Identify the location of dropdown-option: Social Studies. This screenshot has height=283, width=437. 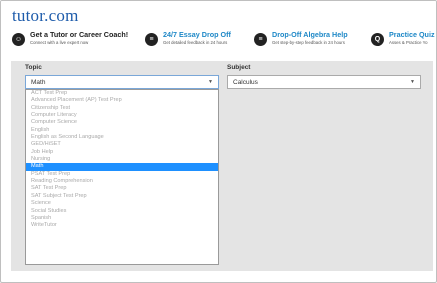
(122, 211).